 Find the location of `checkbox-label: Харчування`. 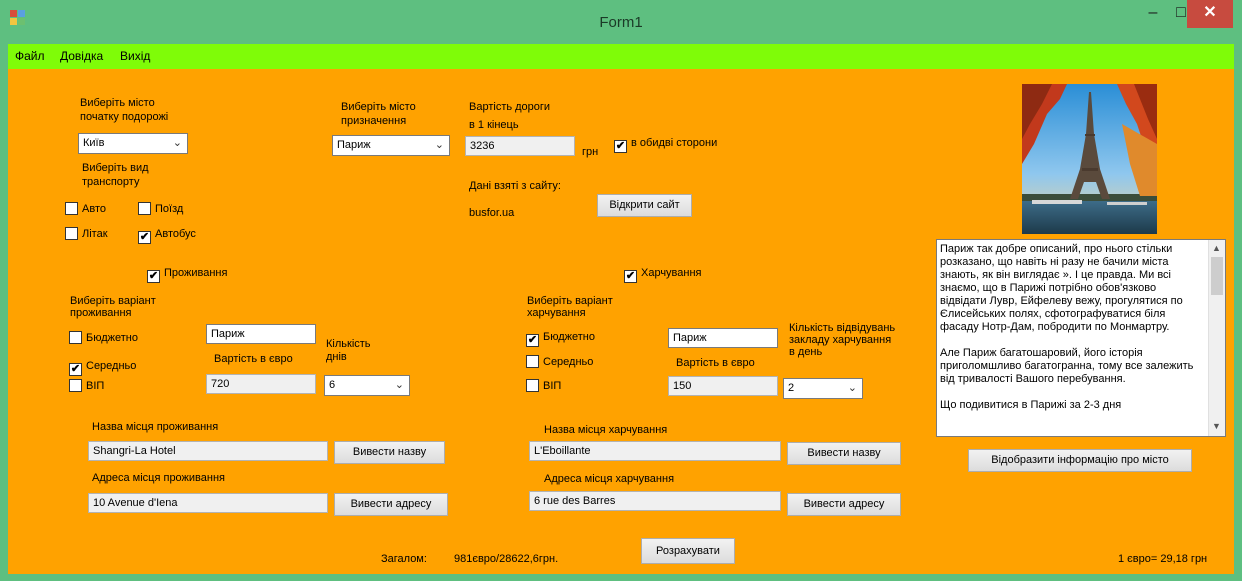

checkbox-label: Харчування is located at coordinates (671, 273).